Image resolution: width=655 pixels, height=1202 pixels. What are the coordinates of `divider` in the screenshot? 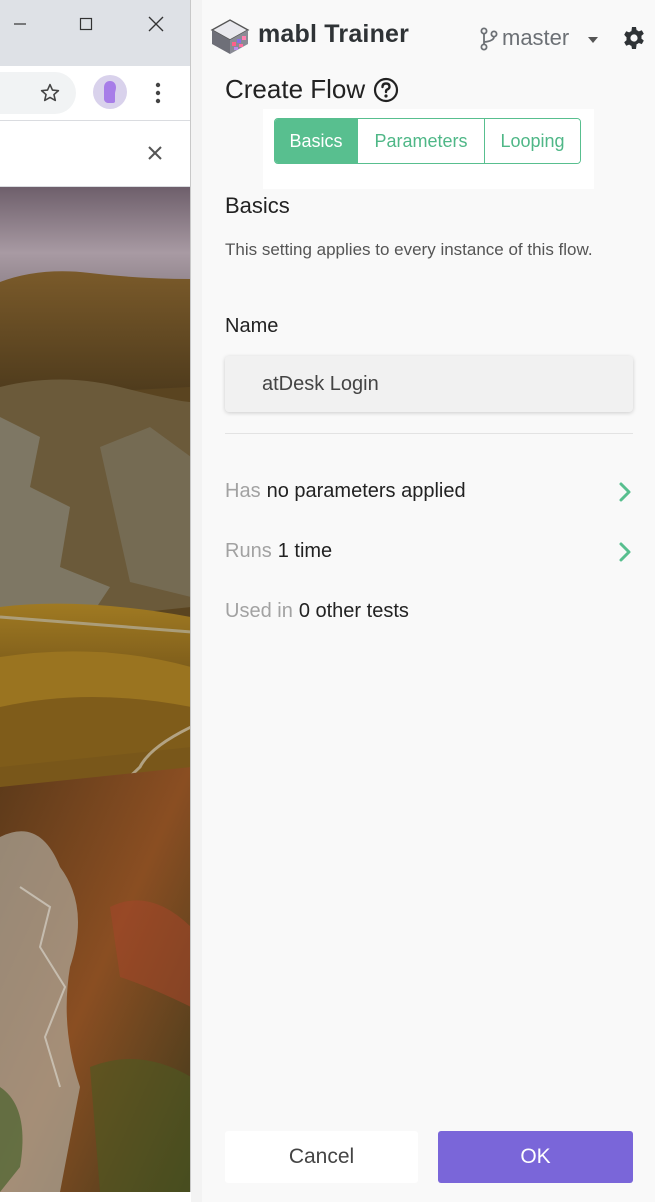 It's located at (429, 433).